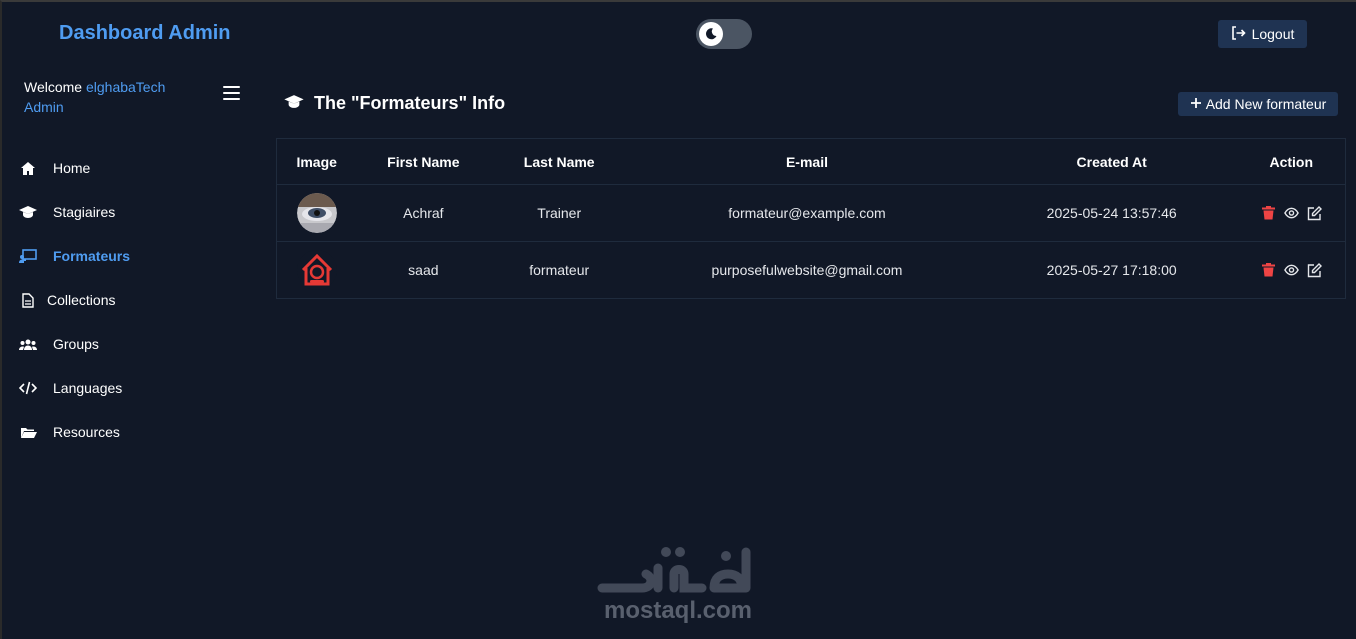 This screenshot has height=639, width=1356. Describe the element at coordinates (423, 213) in the screenshot. I see `first-name-cell: Achraf` at that location.